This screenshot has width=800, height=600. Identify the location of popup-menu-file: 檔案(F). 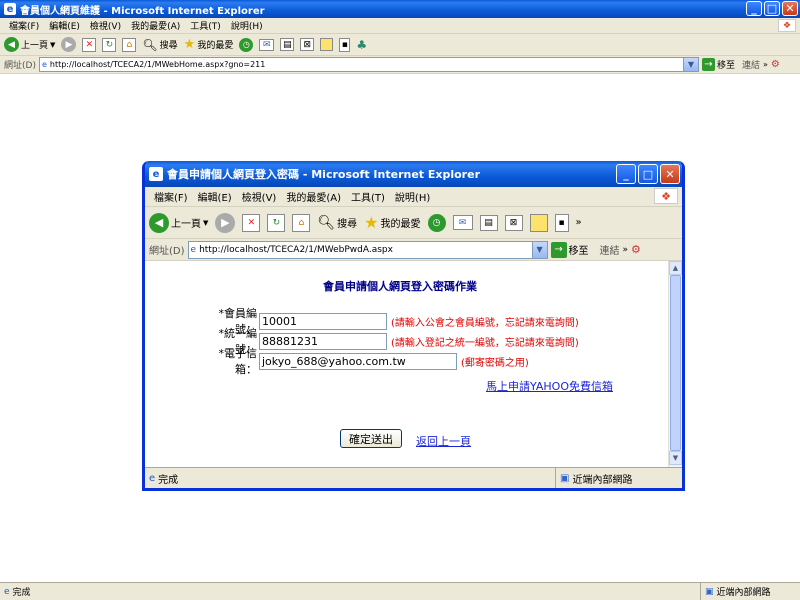
(171, 196).